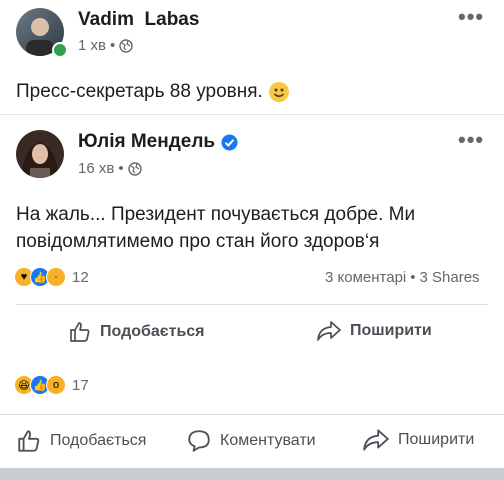  I want to click on shared-meta: 16 хв •, so click(110, 168).